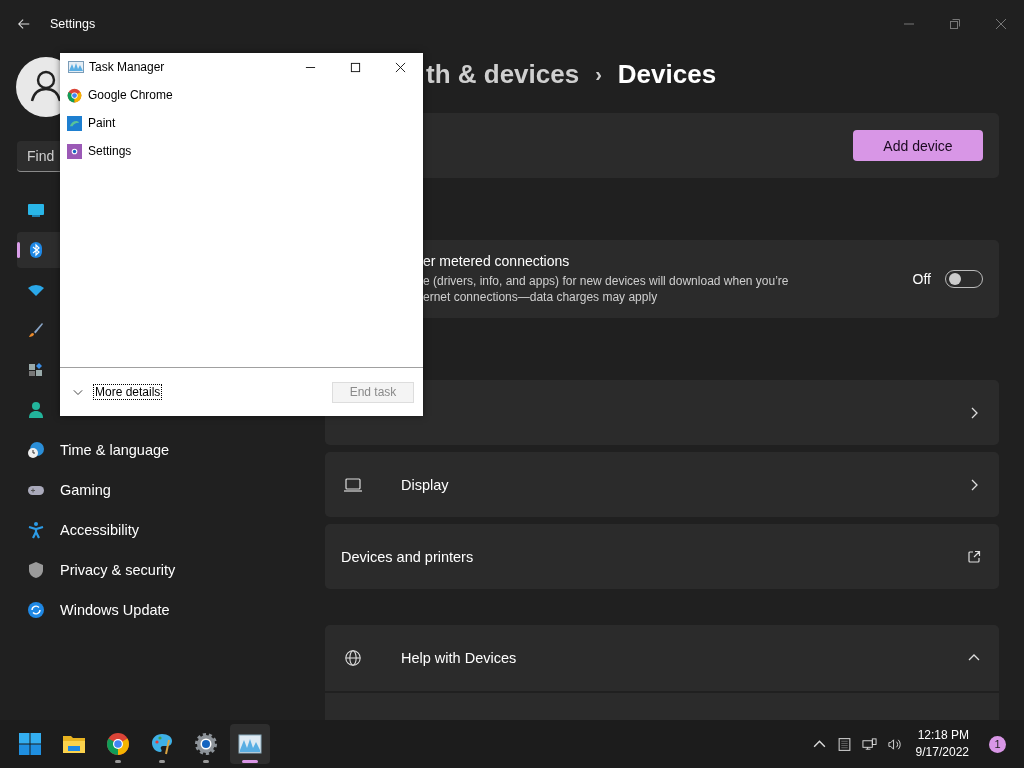 The image size is (1024, 768). Describe the element at coordinates (667, 74) in the screenshot. I see `page-title: Devices` at that location.